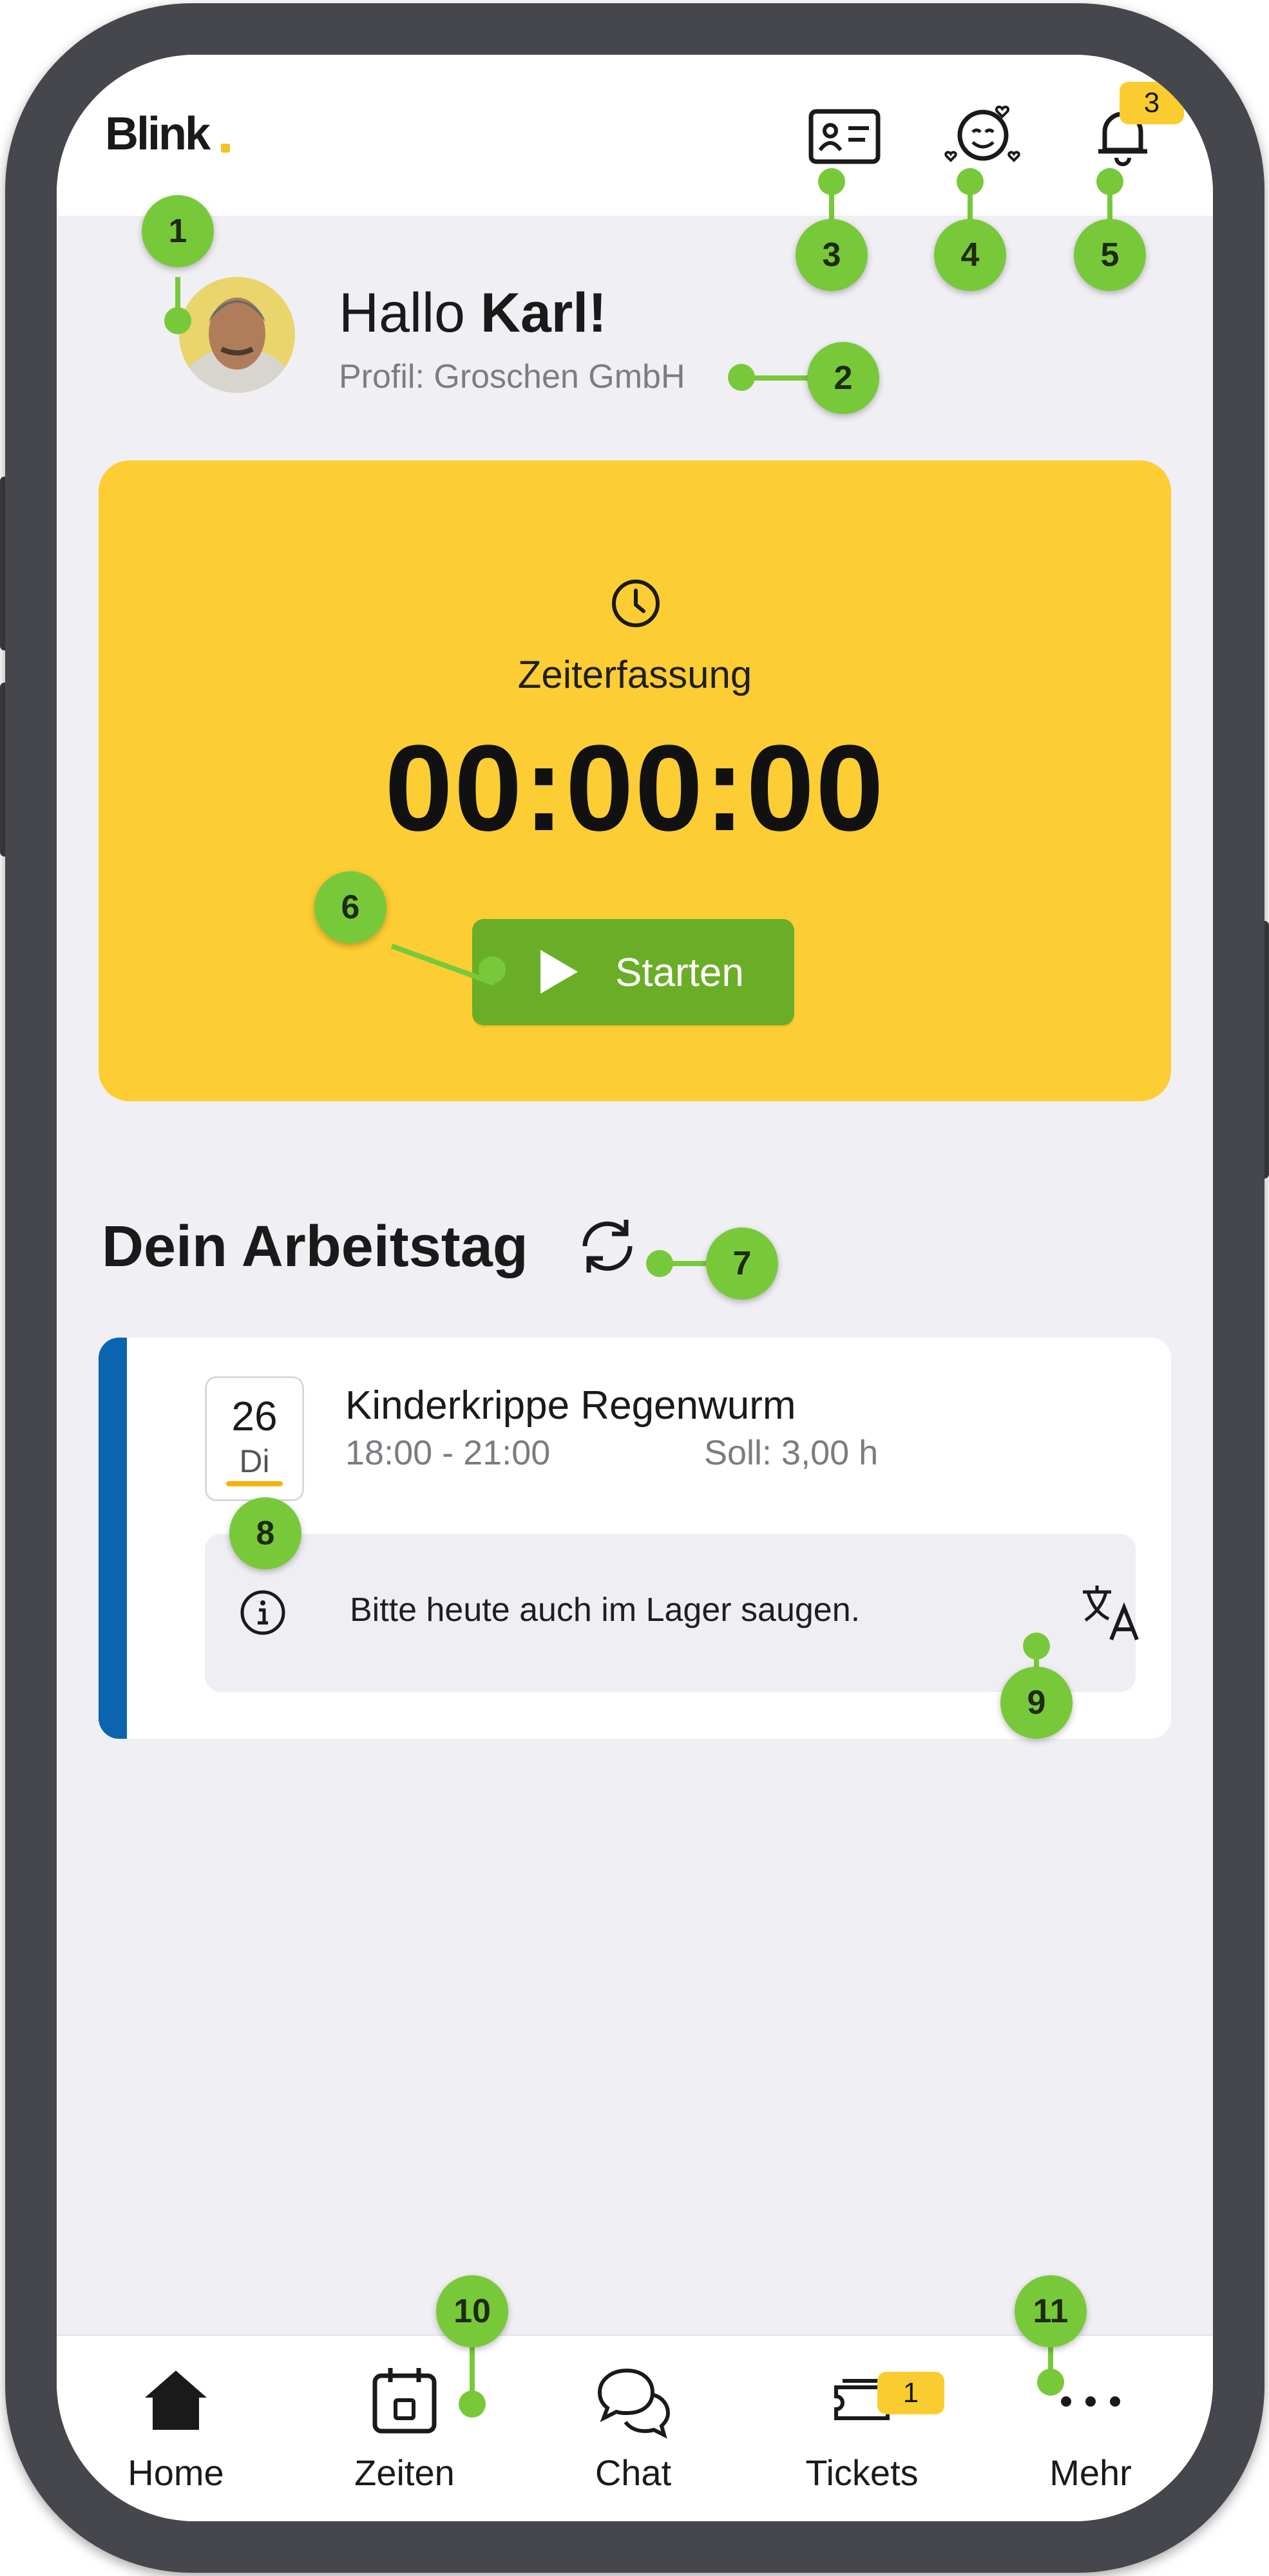 The height and width of the screenshot is (2576, 1269). I want to click on shift-time: 18:00 - 21:00, so click(448, 1453).